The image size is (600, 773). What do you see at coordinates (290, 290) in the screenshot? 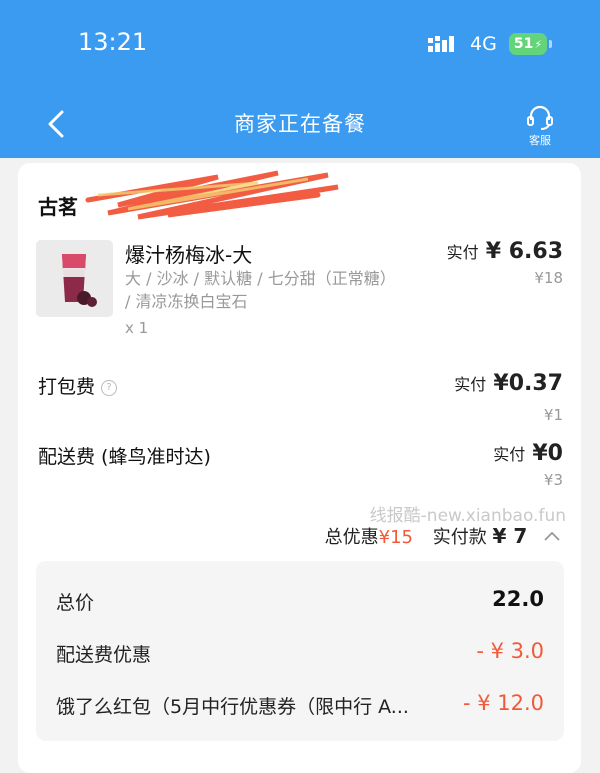
I see `item-spec: 大 / 沙冰 / 默认糖 / 七分甜（正常糖） / 清凉冻换白宝石` at bounding box center [290, 290].